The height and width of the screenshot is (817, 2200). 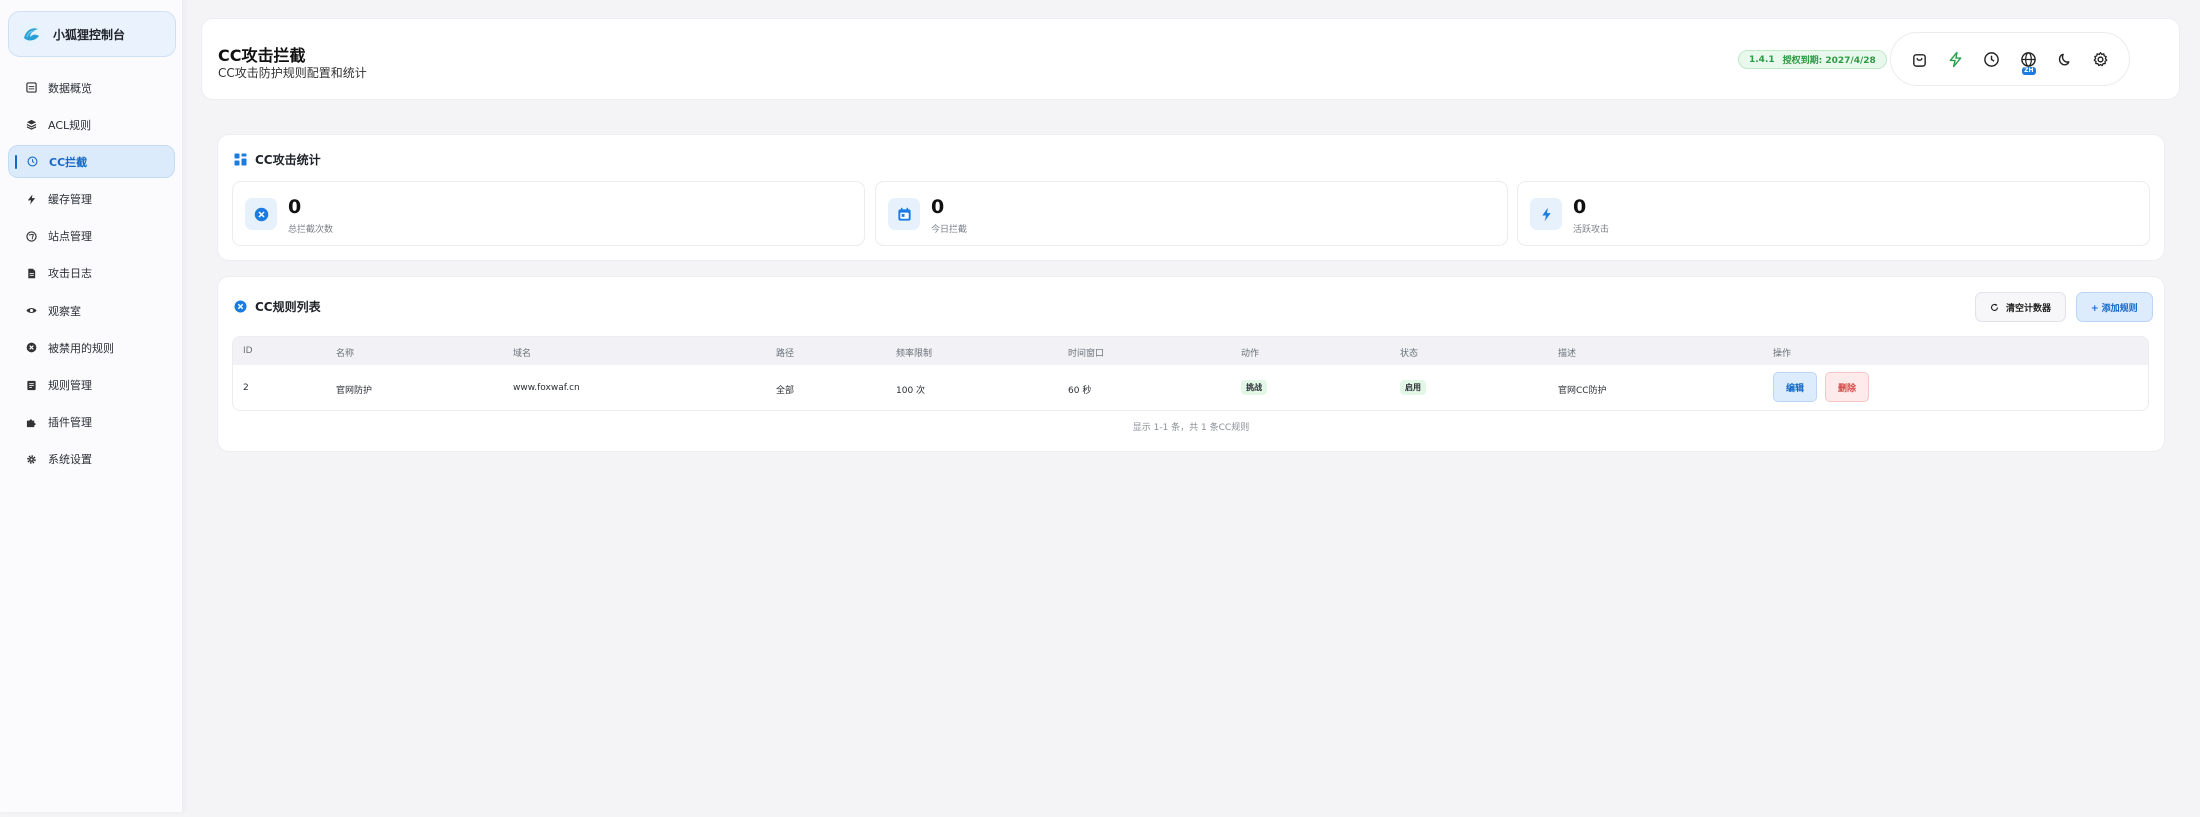 I want to click on sidebar-item-dashboard: 数据概览, so click(x=91, y=87).